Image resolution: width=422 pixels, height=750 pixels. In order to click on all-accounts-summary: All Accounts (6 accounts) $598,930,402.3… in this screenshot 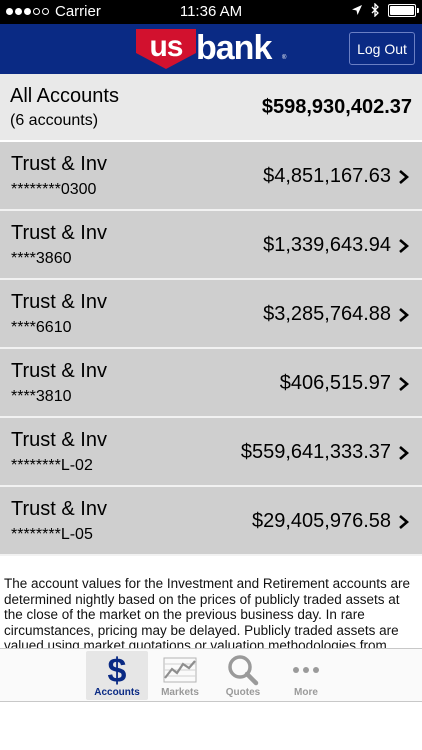, I will do `click(211, 108)`.